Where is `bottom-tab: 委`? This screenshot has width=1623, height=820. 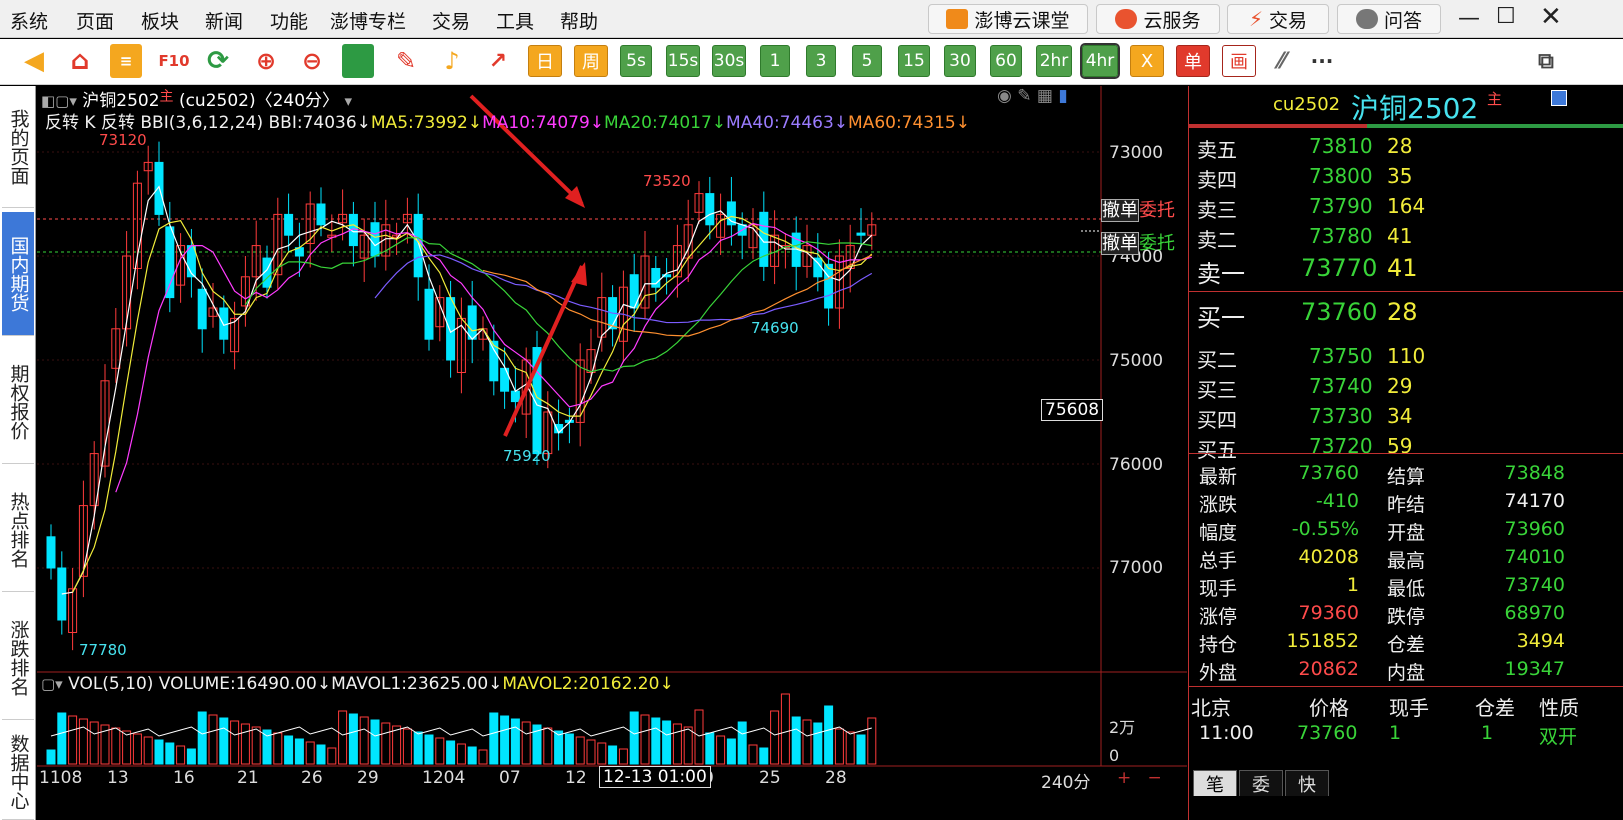 bottom-tab: 委 is located at coordinates (1261, 783).